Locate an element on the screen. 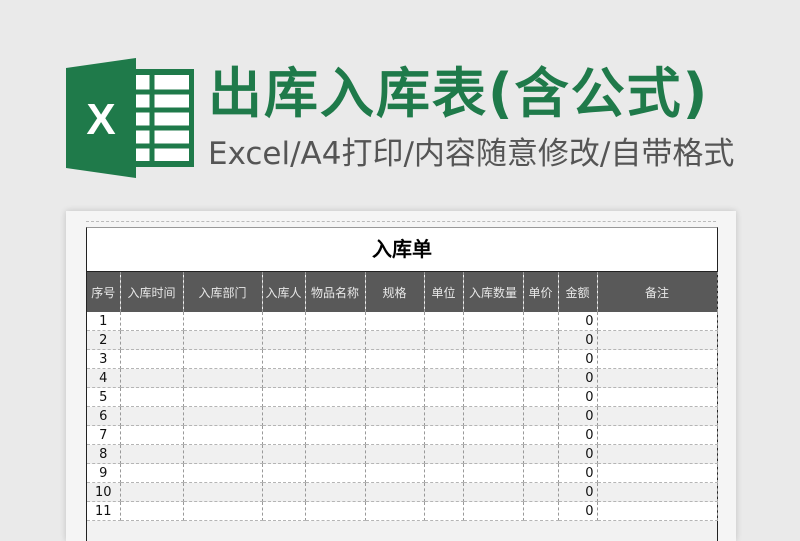 The image size is (800, 541). table-cell: 6 is located at coordinates (104, 416).